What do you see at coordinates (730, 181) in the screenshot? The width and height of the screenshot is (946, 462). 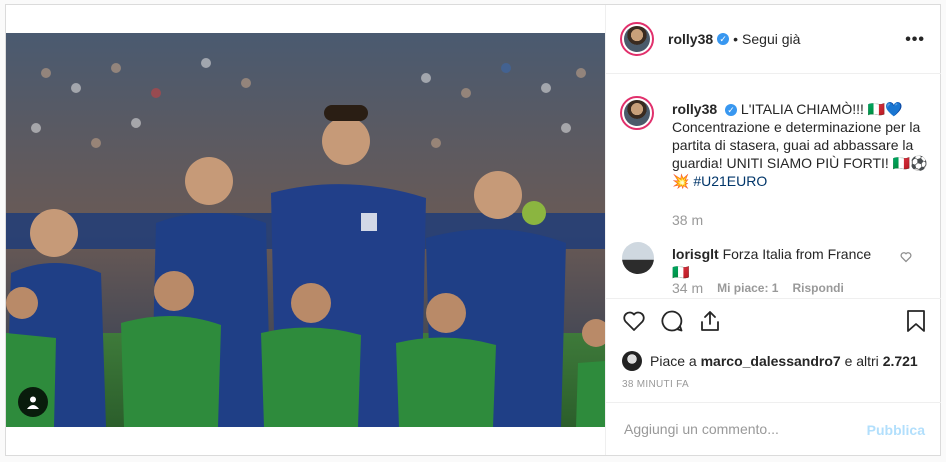 I see `caption-hashtag: #U21EURO` at bounding box center [730, 181].